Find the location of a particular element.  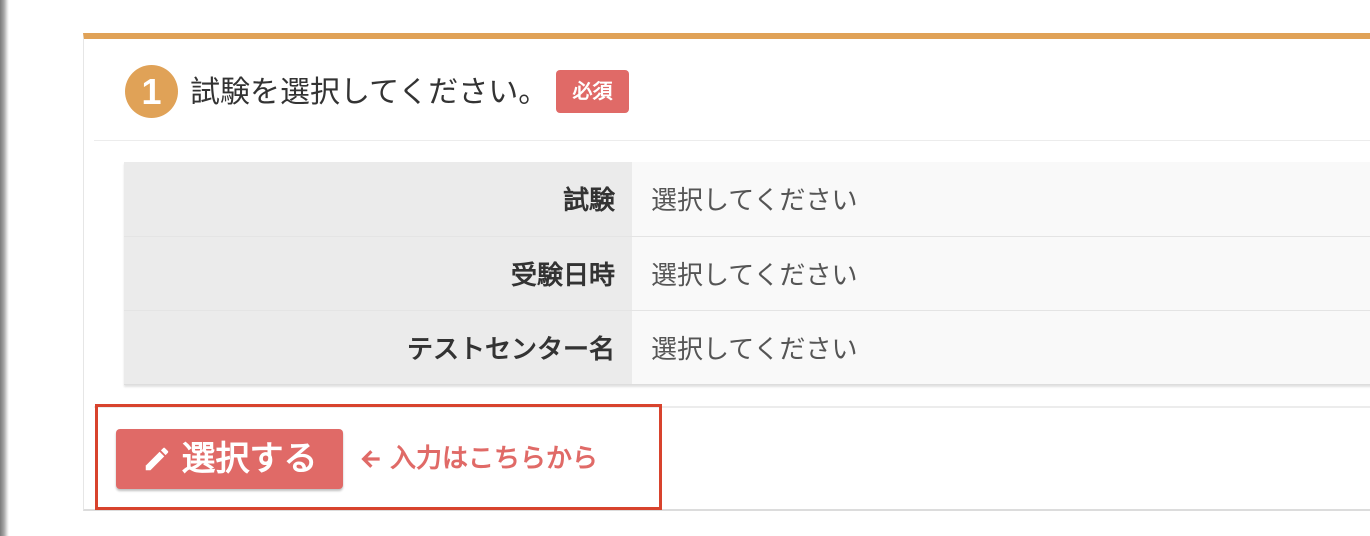

step-number-badge: 1 is located at coordinates (151, 91).